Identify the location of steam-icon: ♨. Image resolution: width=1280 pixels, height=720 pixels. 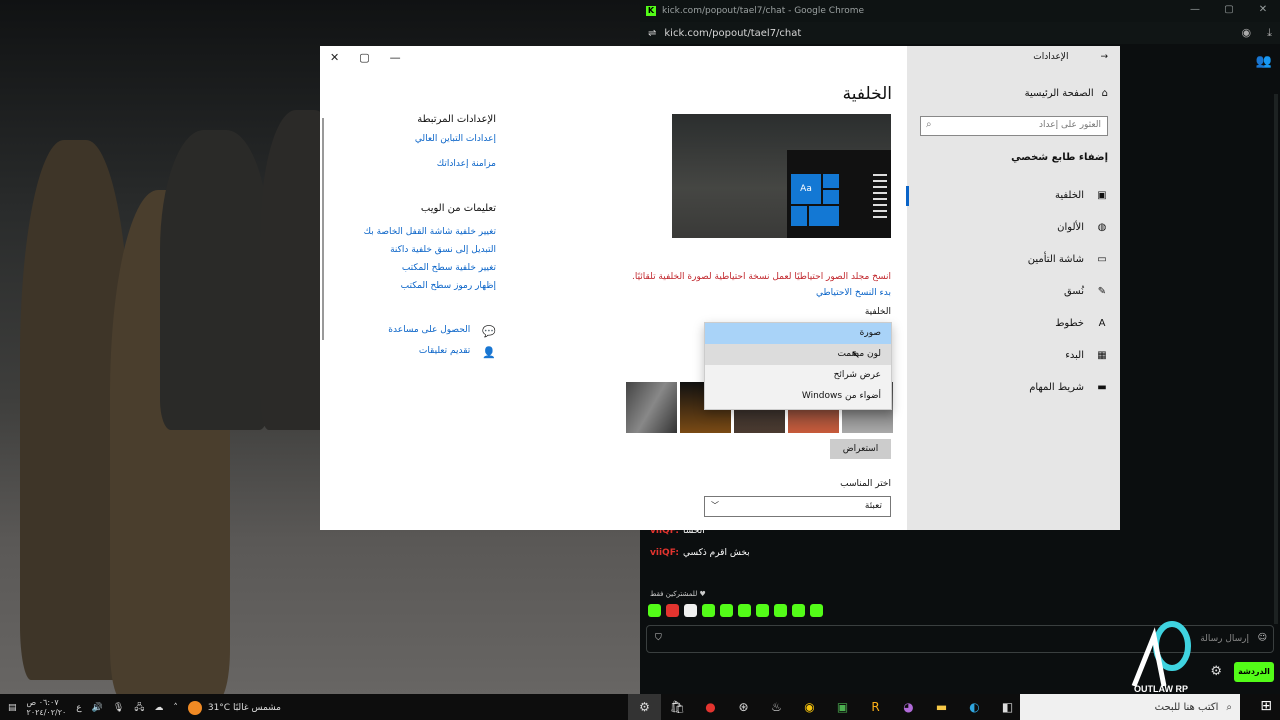
(776, 707).